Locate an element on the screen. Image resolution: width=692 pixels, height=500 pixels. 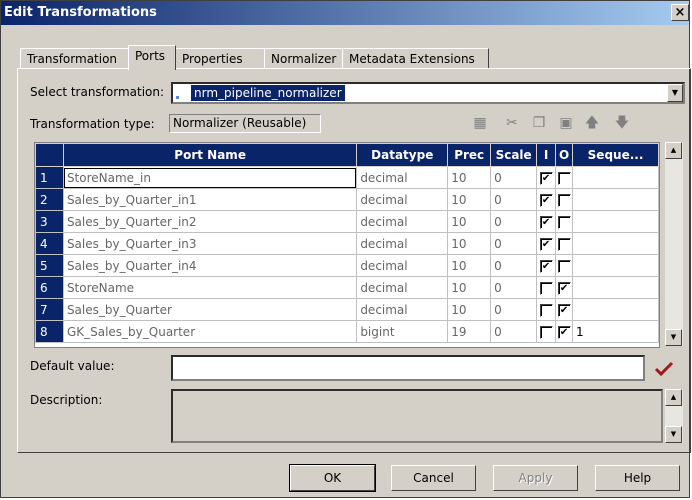
ok-button: OK is located at coordinates (332, 478).